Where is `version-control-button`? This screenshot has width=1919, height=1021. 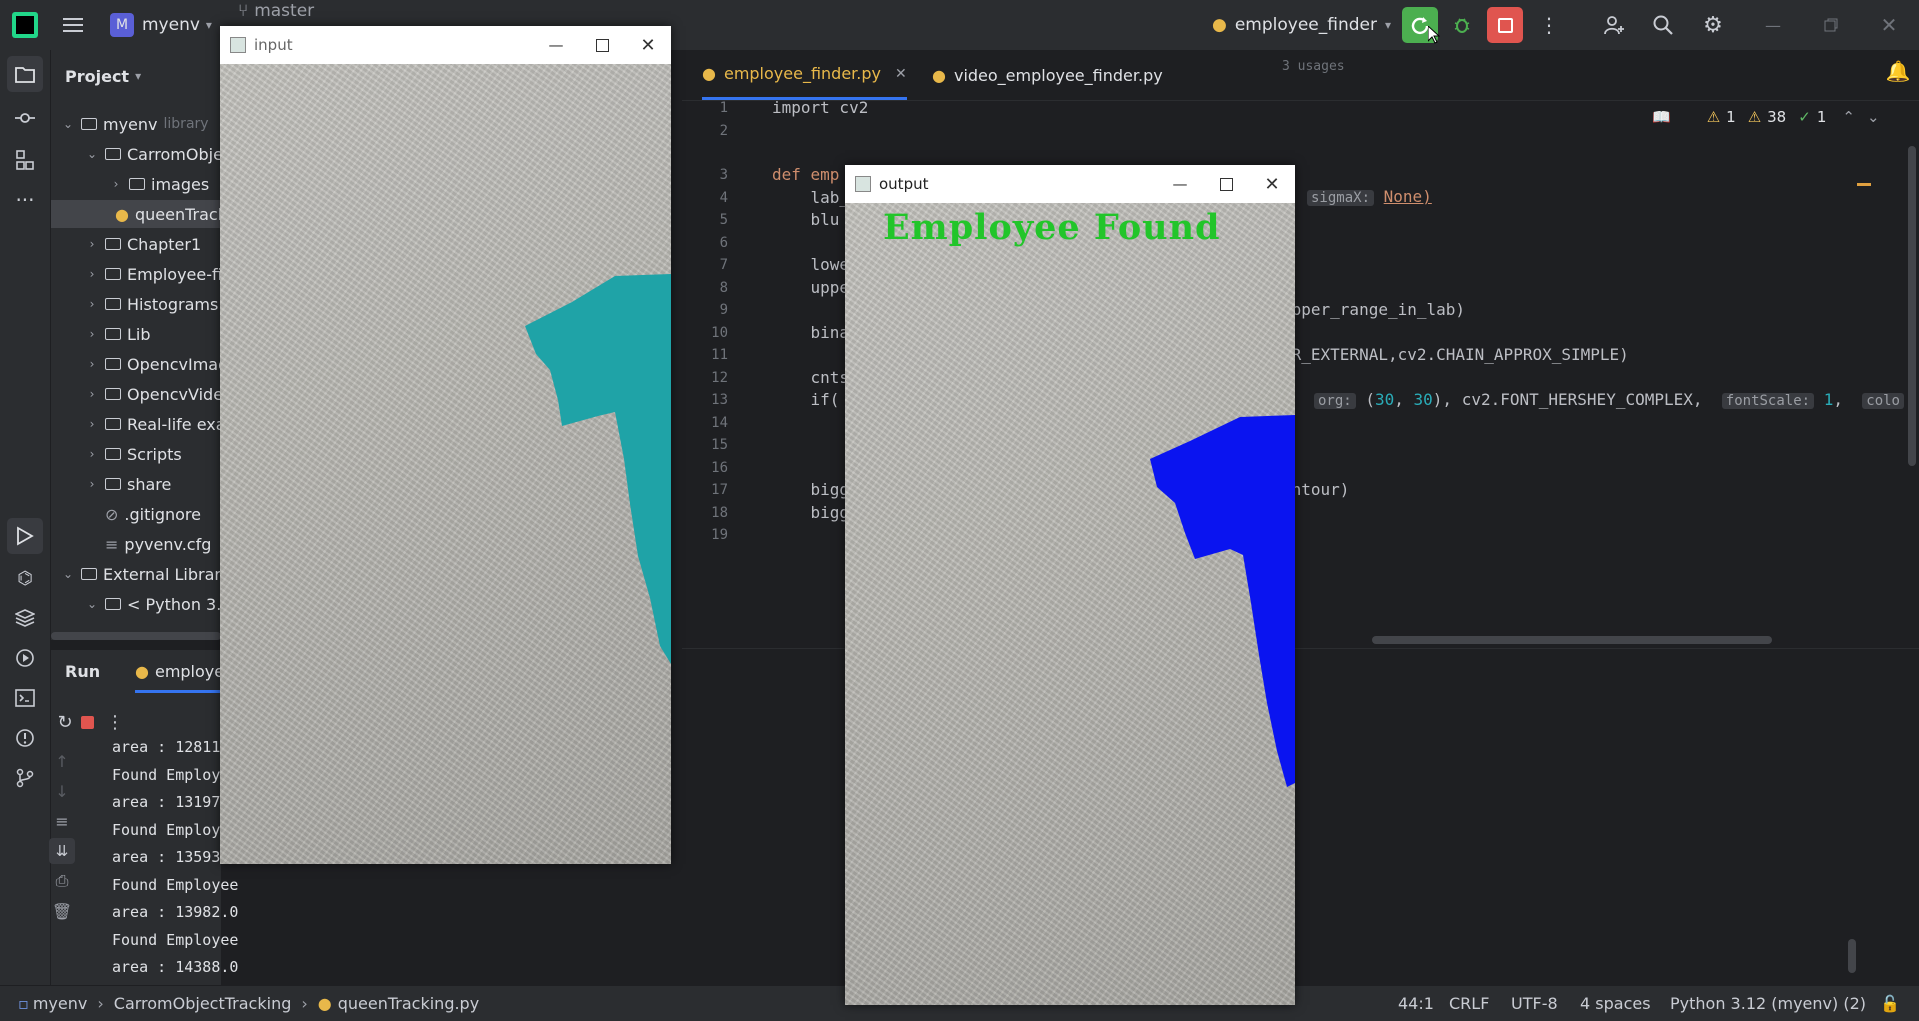
version-control-button is located at coordinates (25, 778).